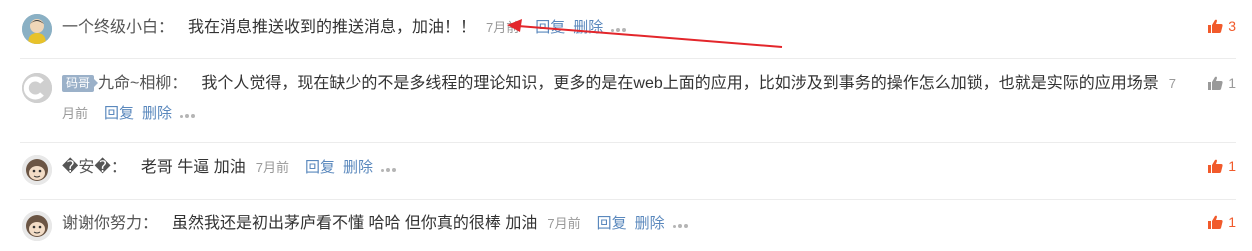 The image size is (1252, 251). What do you see at coordinates (102, 223) in the screenshot?
I see `username: 谢谢你努力` at bounding box center [102, 223].